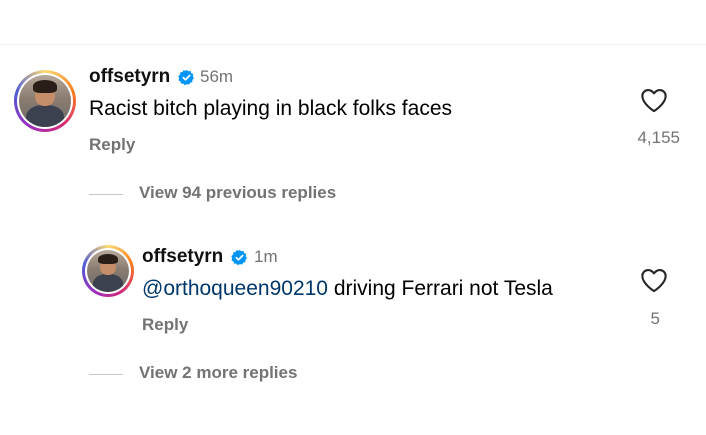 The image size is (706, 435). What do you see at coordinates (237, 193) in the screenshot?
I see `view-previous-replies-button: View 94 previous replies` at bounding box center [237, 193].